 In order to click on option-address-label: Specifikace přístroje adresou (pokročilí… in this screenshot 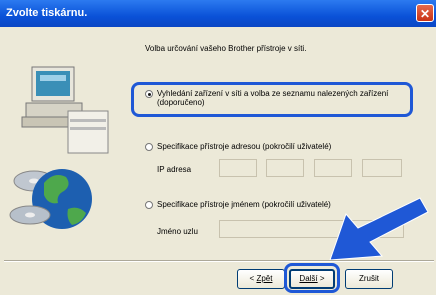, I will do `click(244, 146)`.